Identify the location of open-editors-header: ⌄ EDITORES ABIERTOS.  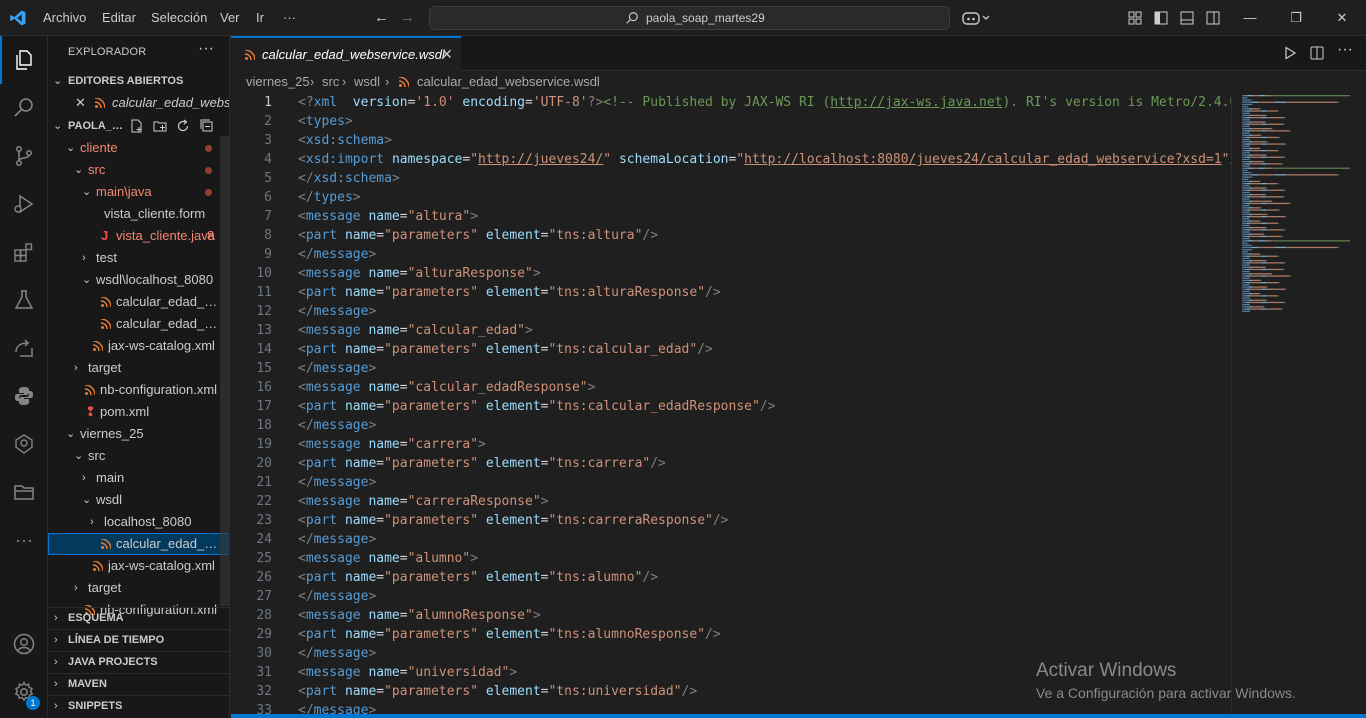
(138, 81).